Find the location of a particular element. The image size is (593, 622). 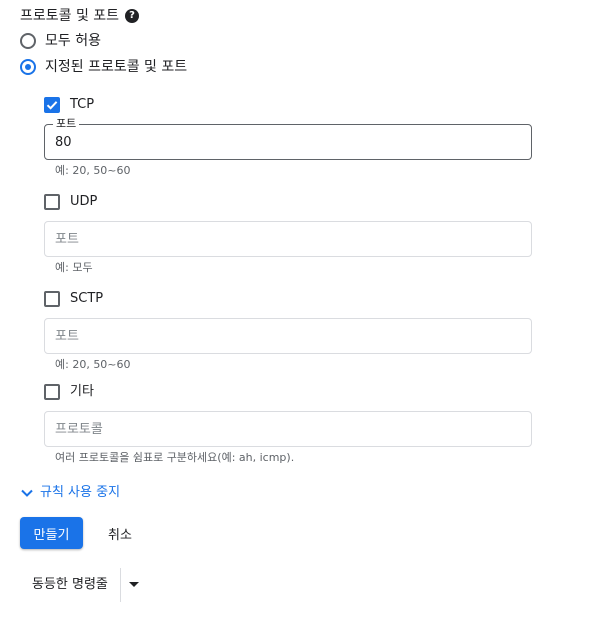

disable-rule-label: 규칙 사용 중지 is located at coordinates (80, 492).